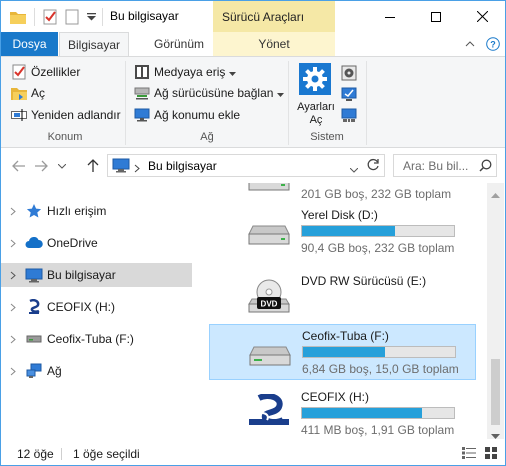 The width and height of the screenshot is (506, 466). Describe the element at coordinates (142, 93) in the screenshot. I see `network-drive-icon` at that location.